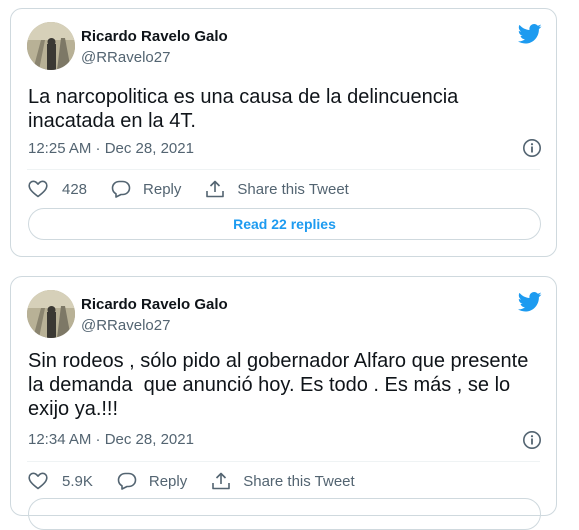 The width and height of the screenshot is (579, 530). I want to click on read-replies-button: Read 22 replies, so click(284, 224).